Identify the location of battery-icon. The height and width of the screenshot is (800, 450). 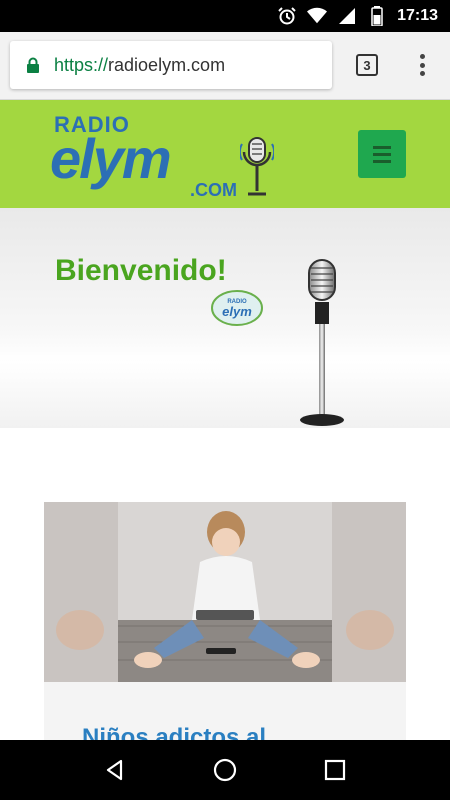
(377, 16).